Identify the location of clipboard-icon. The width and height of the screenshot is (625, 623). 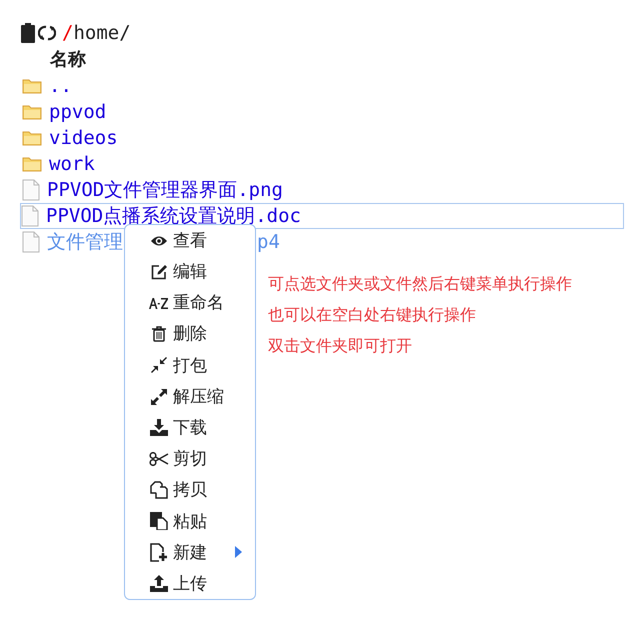
(28, 33).